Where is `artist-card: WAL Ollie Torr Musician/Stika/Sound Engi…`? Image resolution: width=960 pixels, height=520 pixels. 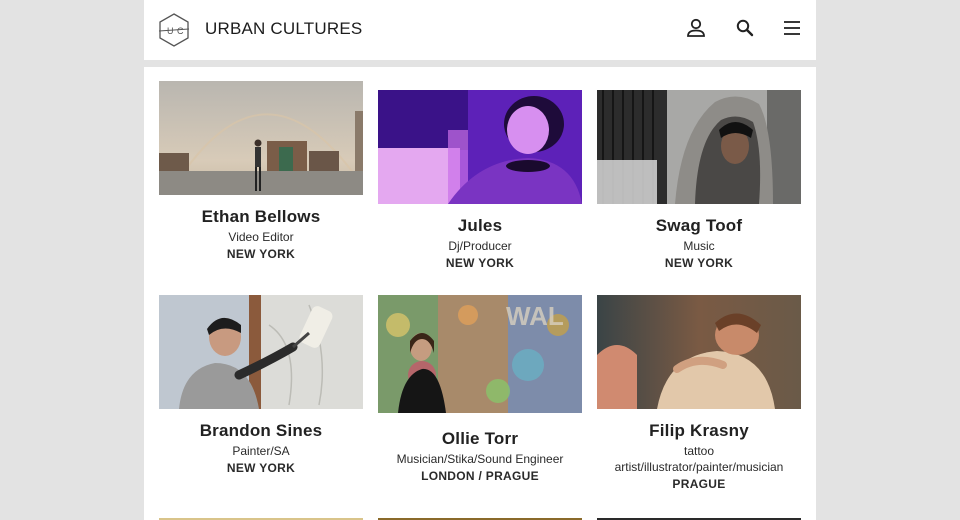
artist-card: WAL Ollie Torr Musician/Stika/Sound Engi… is located at coordinates (480, 389).